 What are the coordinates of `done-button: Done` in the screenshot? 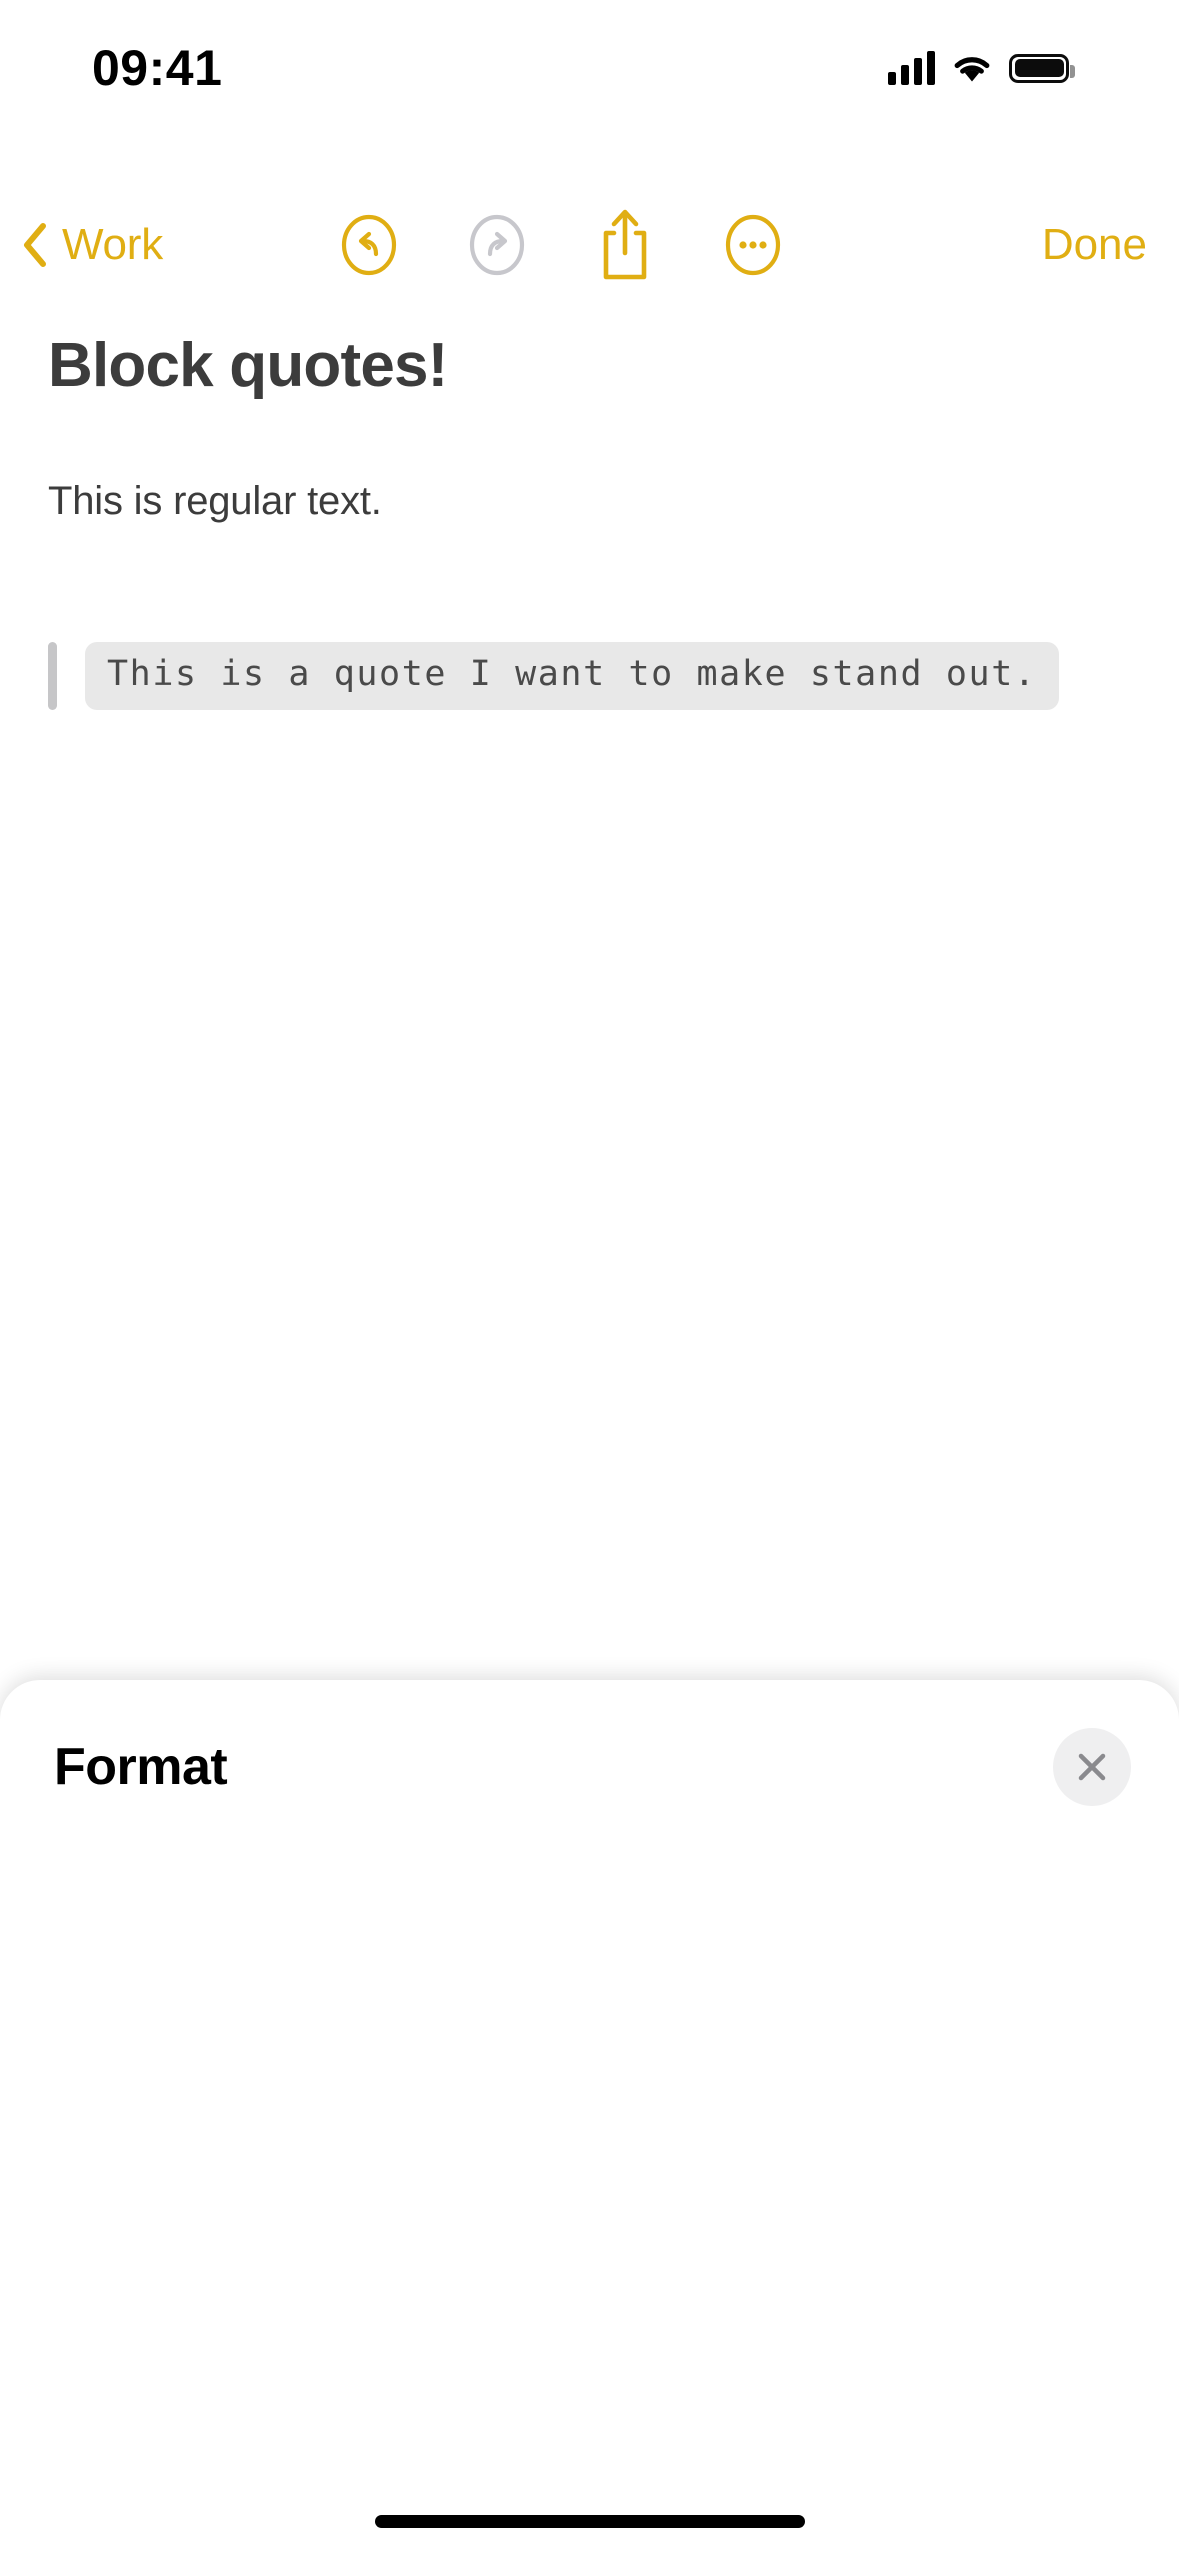 It's located at (1094, 245).